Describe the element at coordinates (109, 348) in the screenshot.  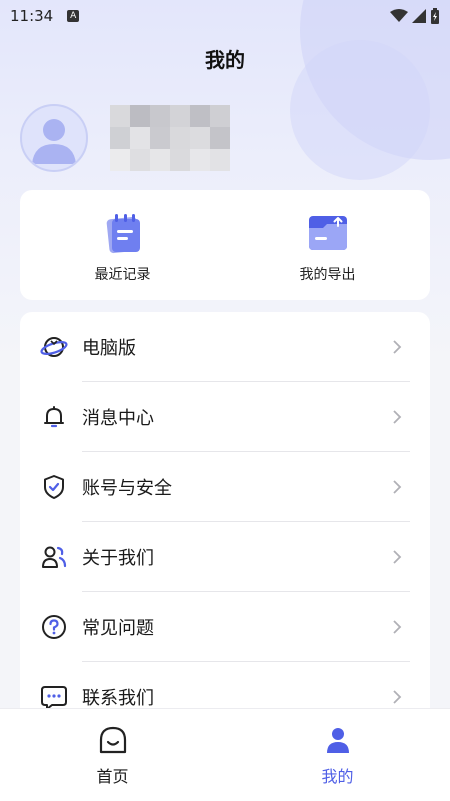
I see `menu-label: 电脑版` at that location.